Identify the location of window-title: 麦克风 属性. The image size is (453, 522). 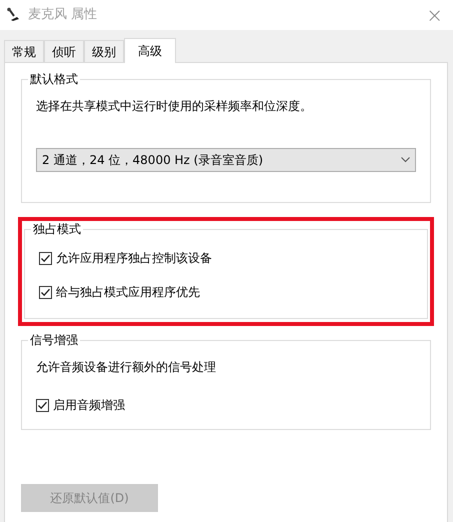
(63, 15).